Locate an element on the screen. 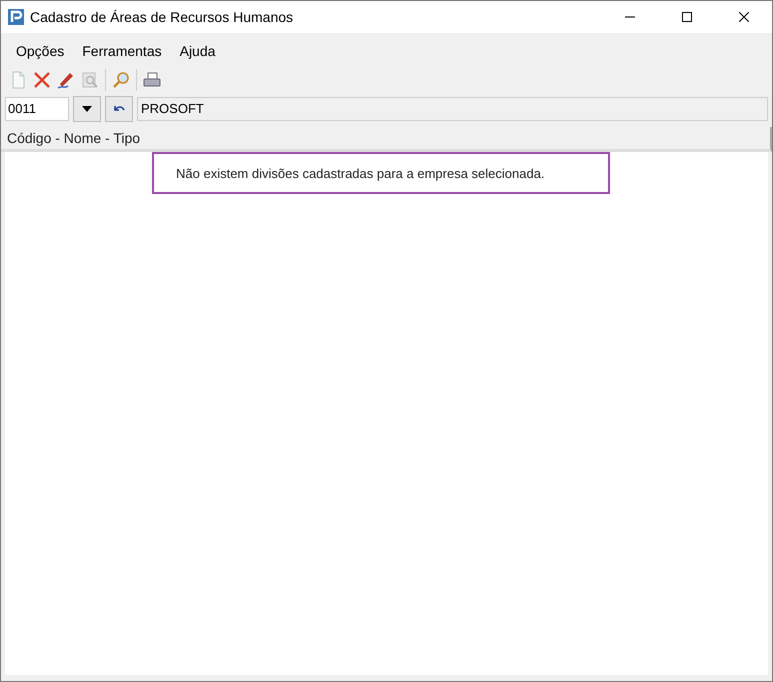 The image size is (773, 682). company-name-field: PROSOFT is located at coordinates (452, 109).